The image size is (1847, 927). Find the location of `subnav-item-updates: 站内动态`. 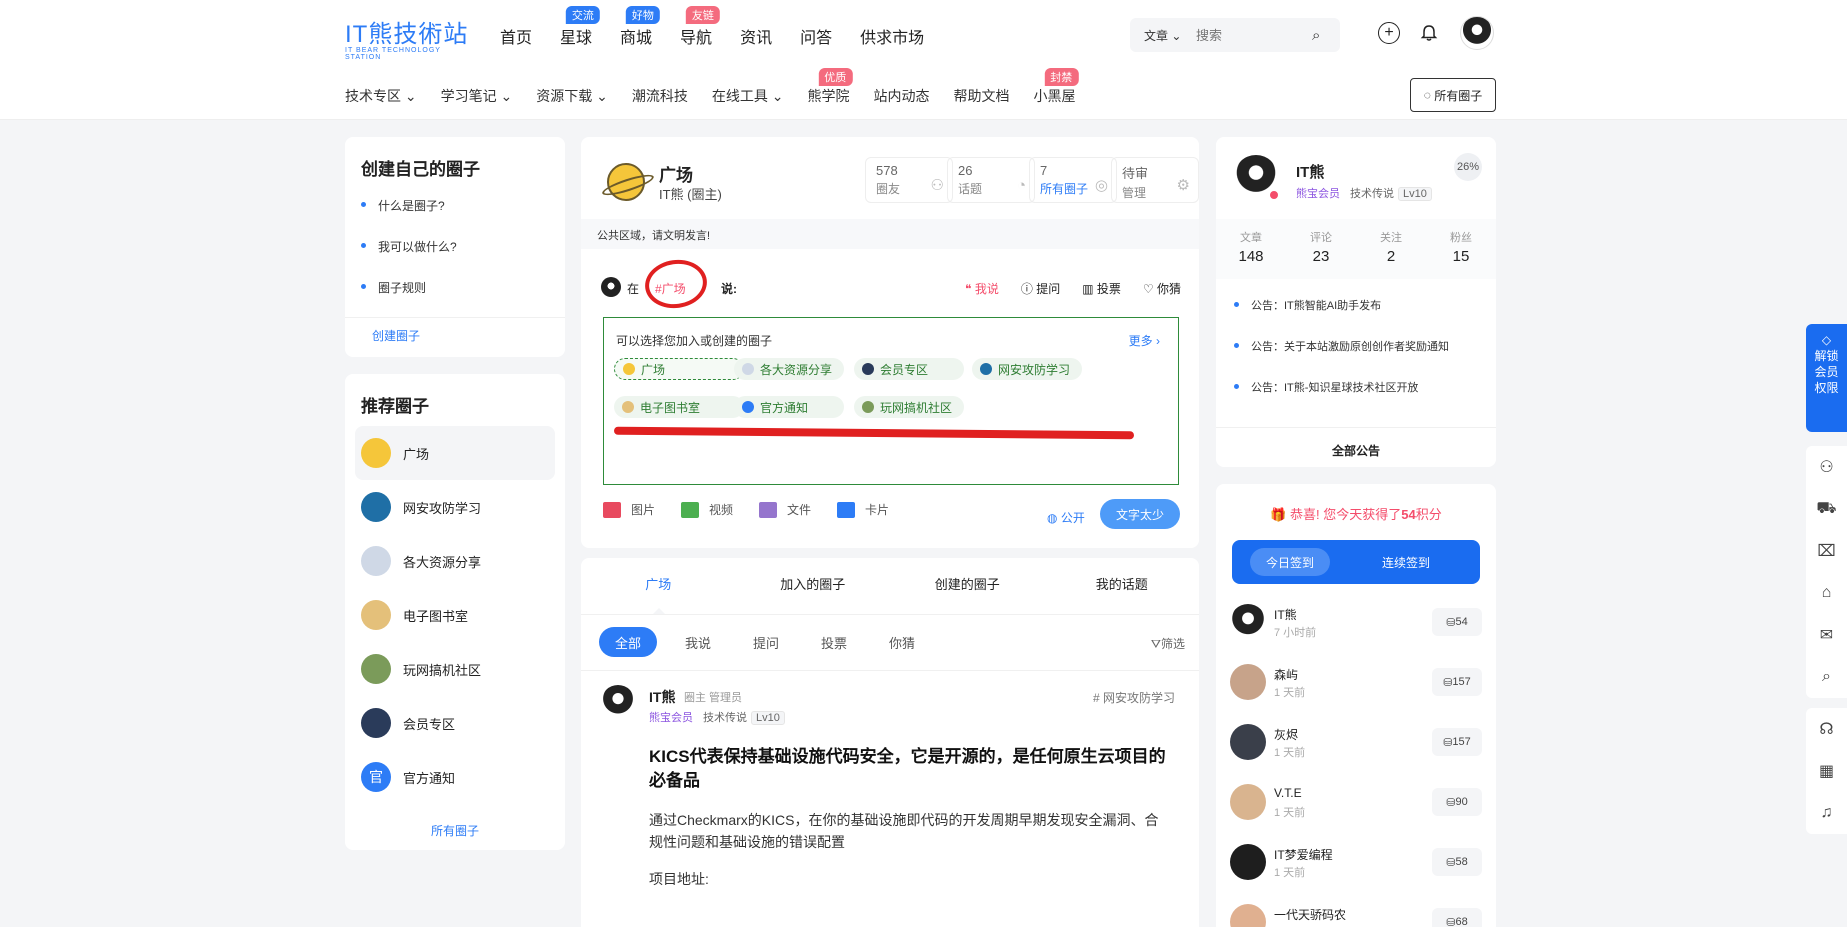

subnav-item-updates: 站内动态 is located at coordinates (902, 96).